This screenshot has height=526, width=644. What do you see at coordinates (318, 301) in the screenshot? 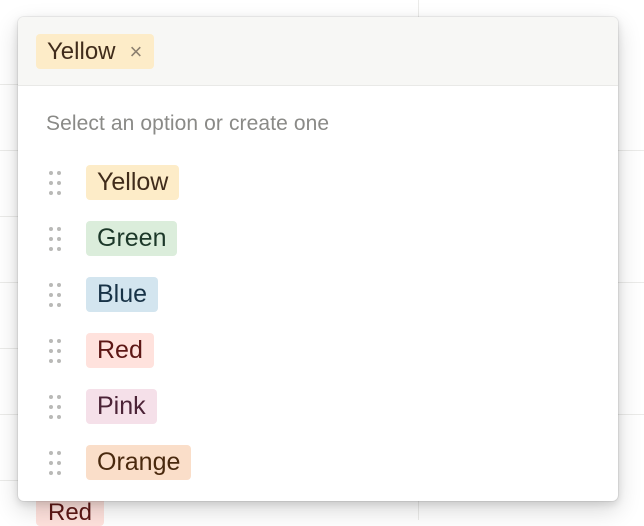
I see `option-blue: Blue` at bounding box center [318, 301].